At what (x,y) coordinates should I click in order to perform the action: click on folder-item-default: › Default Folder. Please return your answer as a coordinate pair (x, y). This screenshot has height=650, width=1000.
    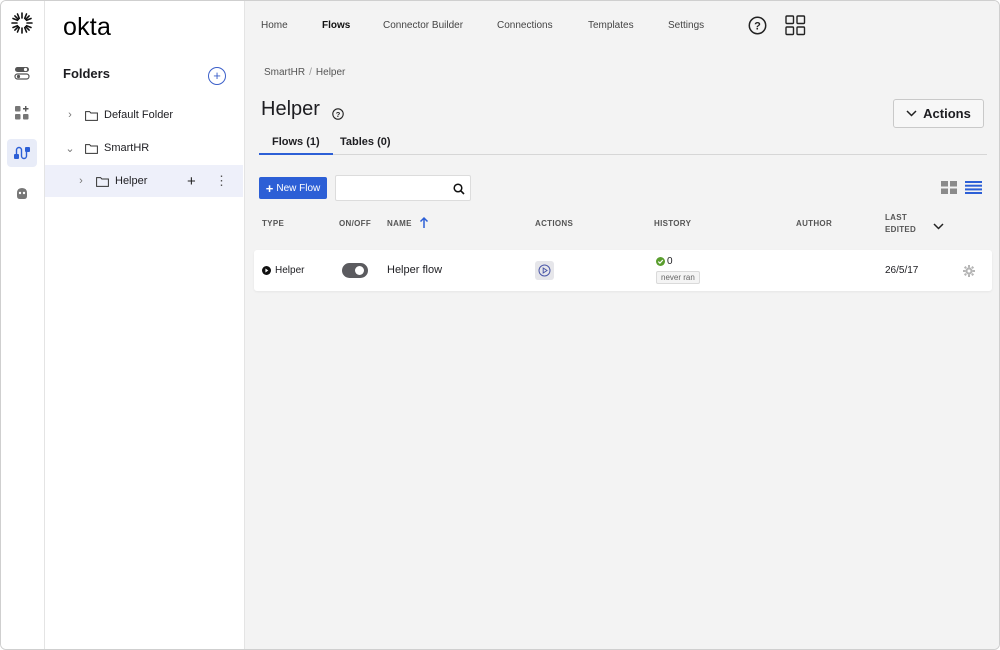
    Looking at the image, I should click on (144, 115).